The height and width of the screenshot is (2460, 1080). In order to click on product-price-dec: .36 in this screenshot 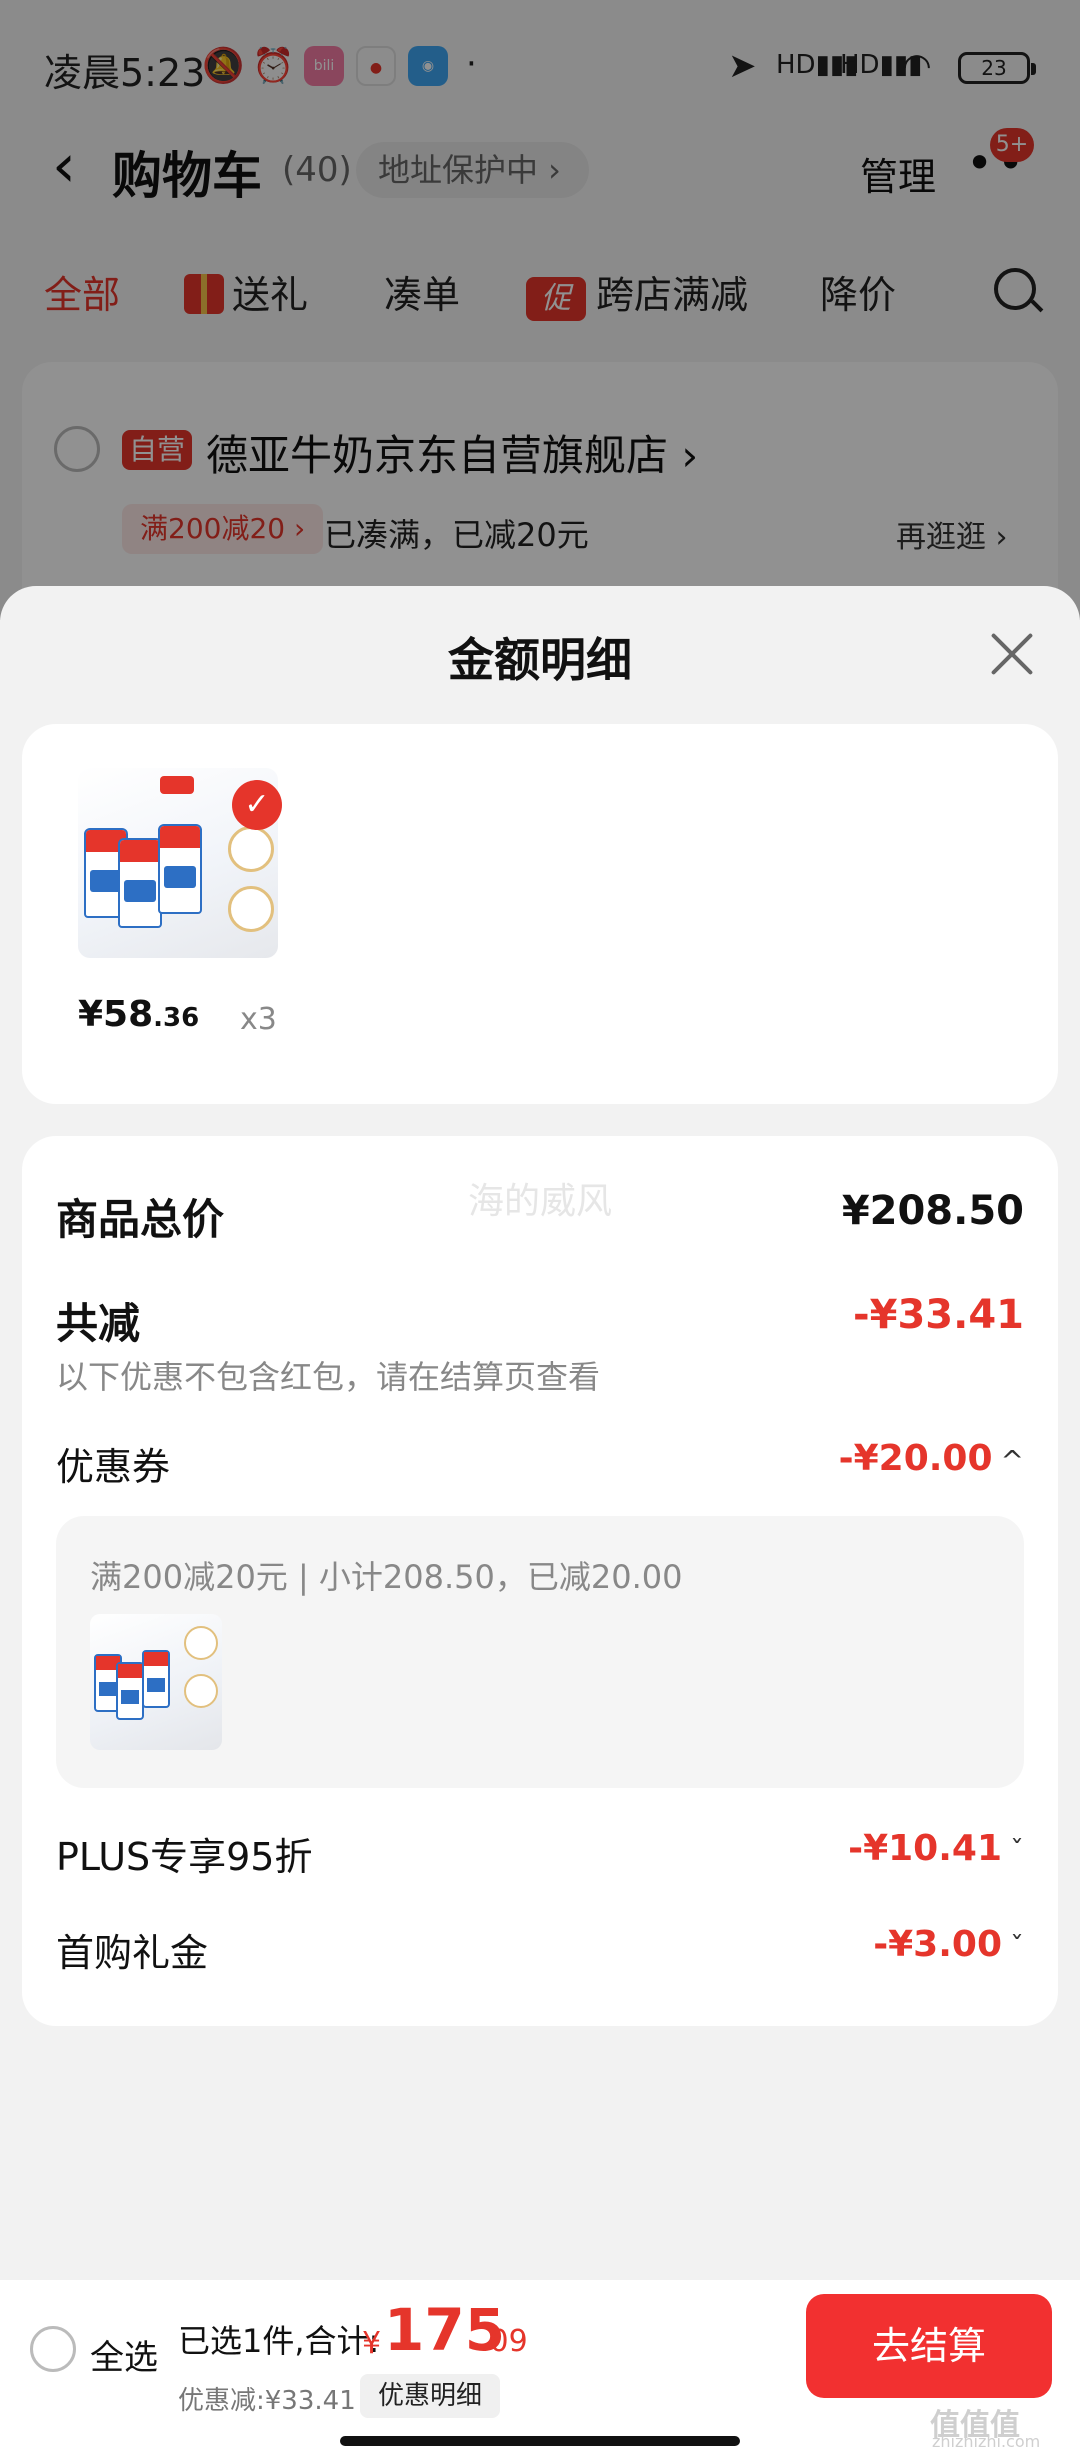, I will do `click(176, 1018)`.